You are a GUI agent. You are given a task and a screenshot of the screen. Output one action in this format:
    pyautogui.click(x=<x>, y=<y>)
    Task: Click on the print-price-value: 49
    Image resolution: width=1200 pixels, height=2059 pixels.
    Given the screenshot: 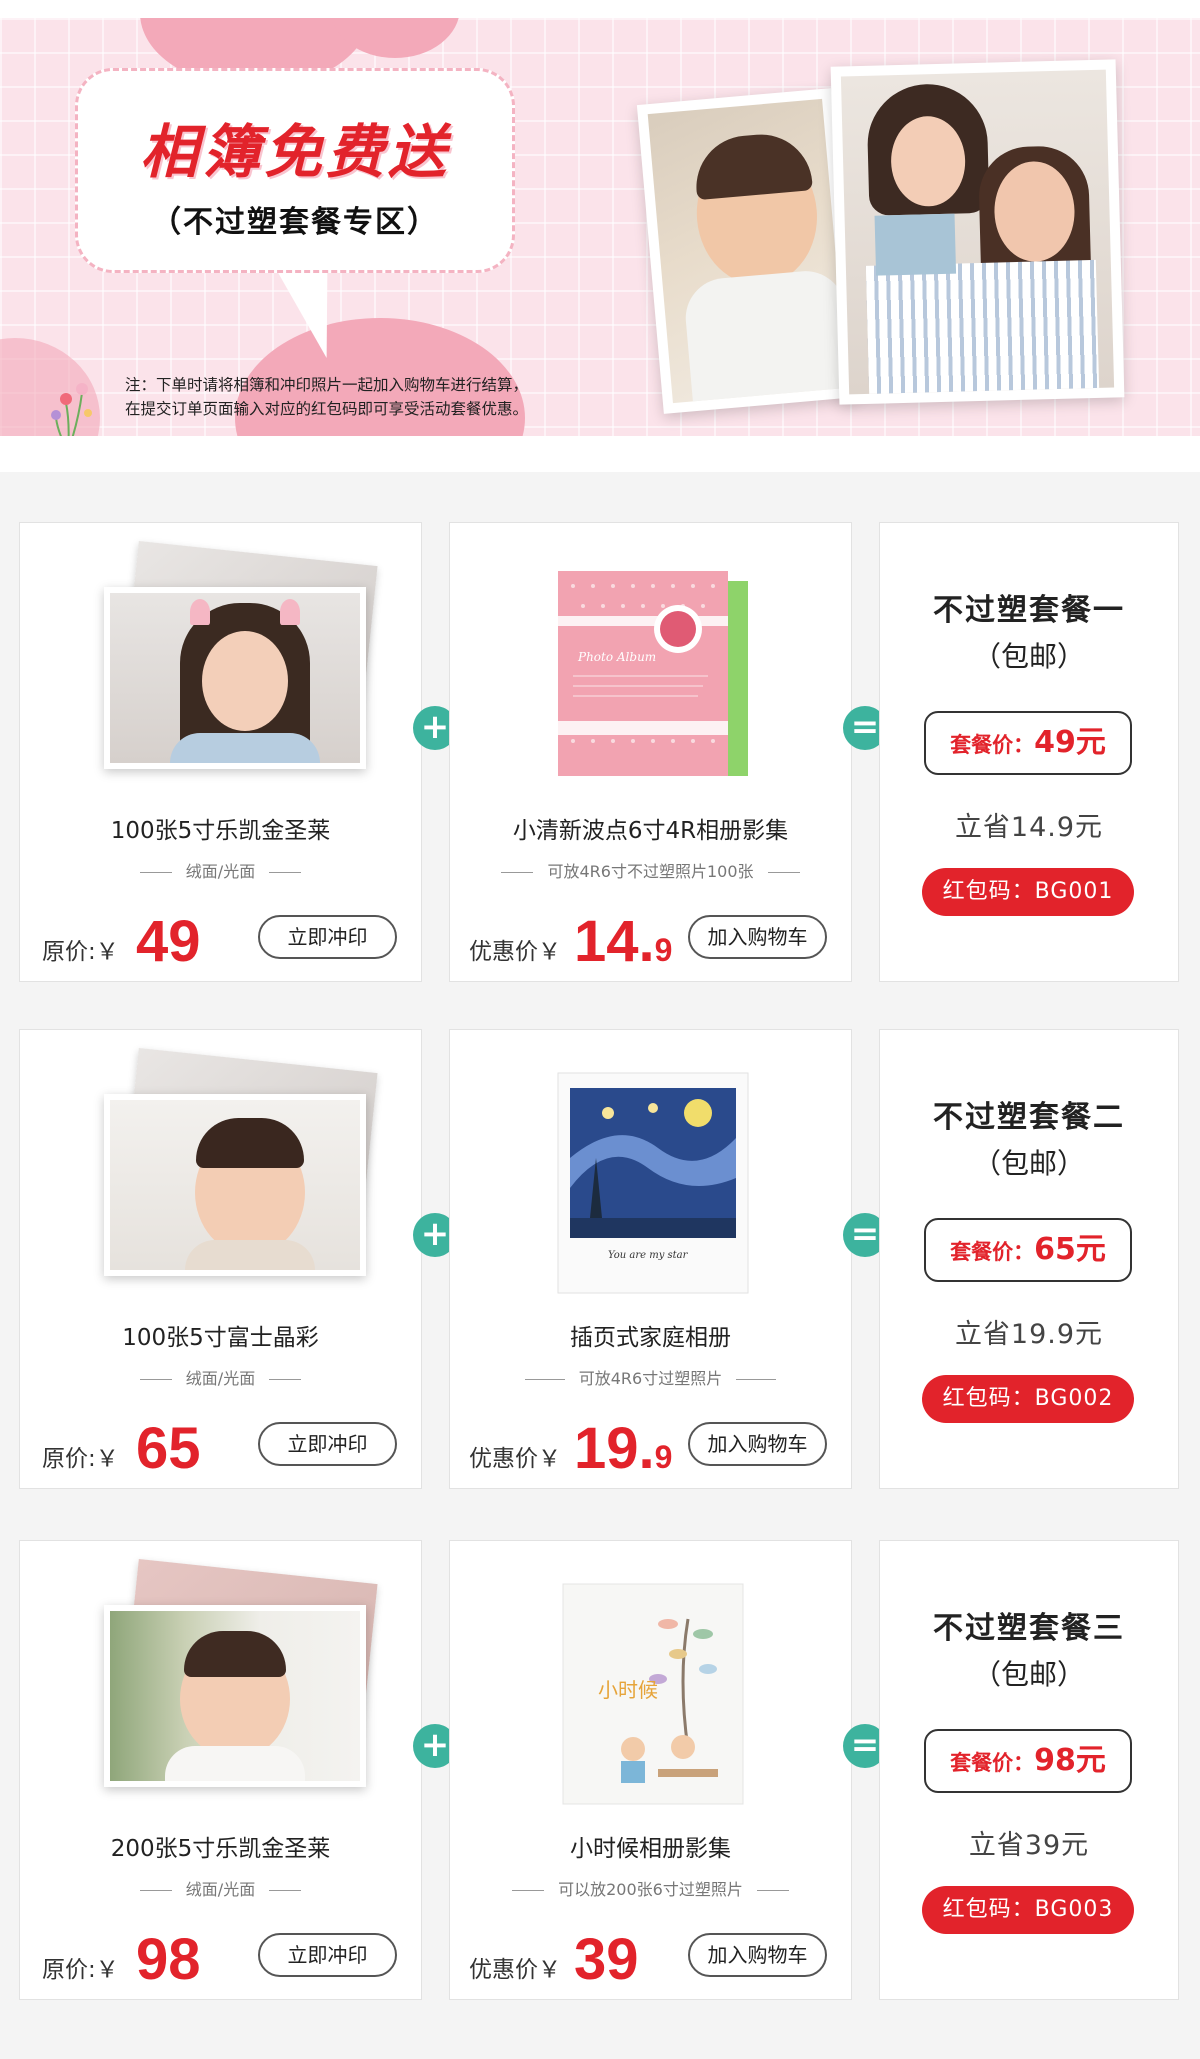 What is the action you would take?
    pyautogui.click(x=168, y=941)
    